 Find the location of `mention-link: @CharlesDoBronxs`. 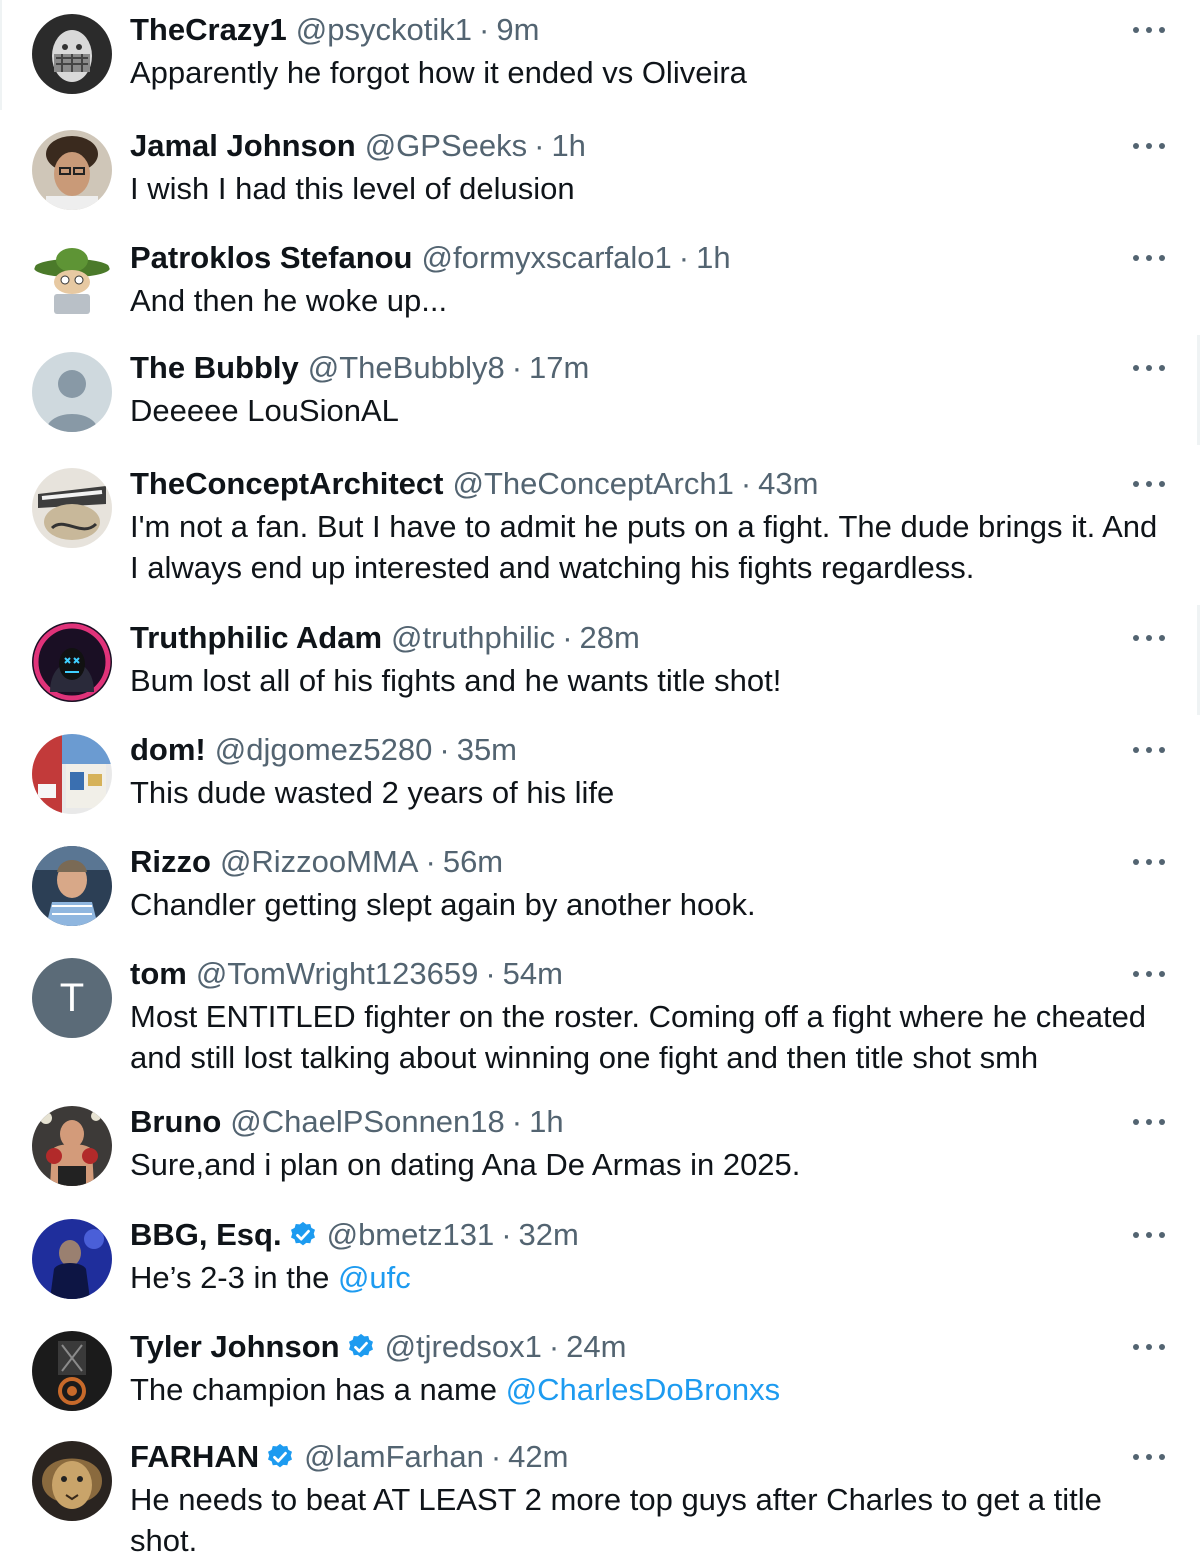

mention-link: @CharlesDoBronxs is located at coordinates (643, 1389).